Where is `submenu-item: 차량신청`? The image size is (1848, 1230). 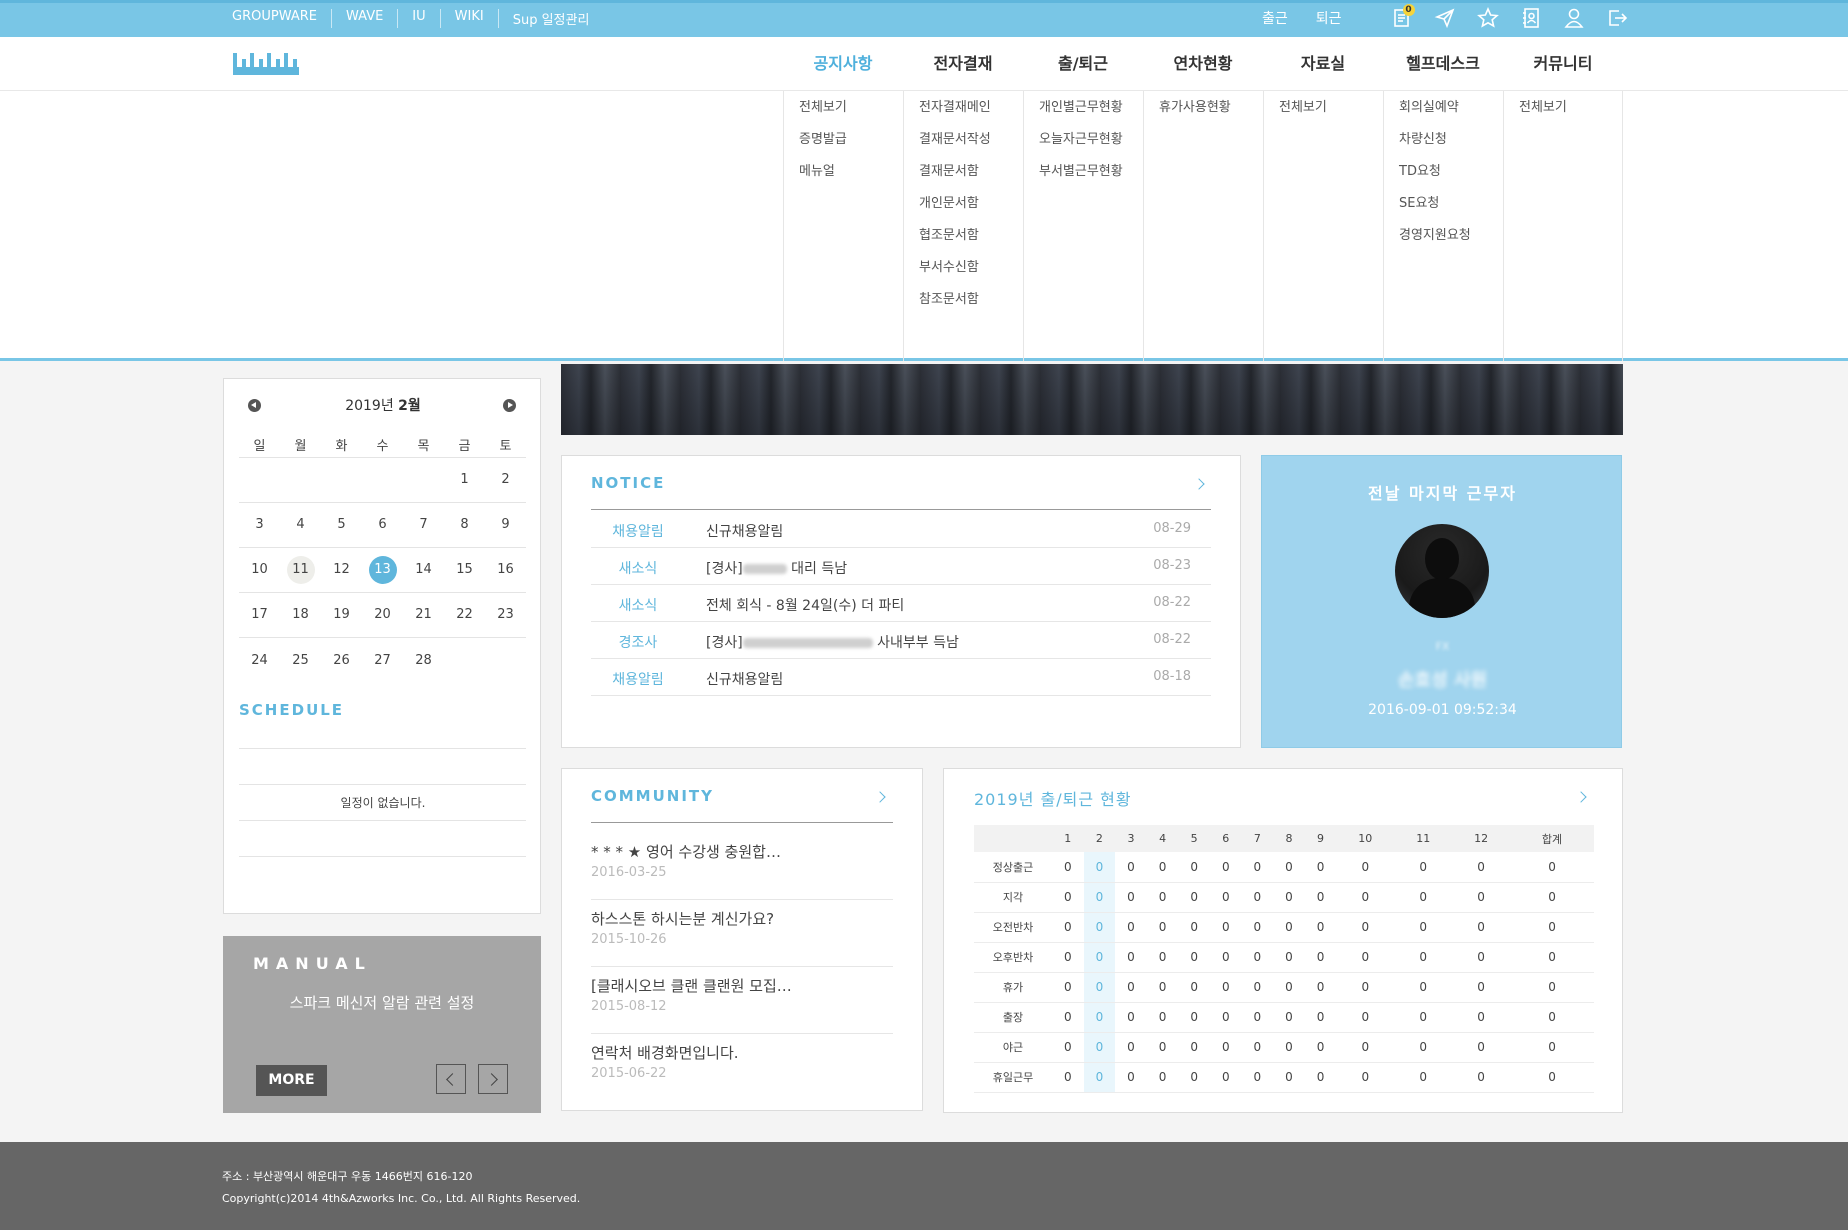
submenu-item: 차량신청 is located at coordinates (1451, 146).